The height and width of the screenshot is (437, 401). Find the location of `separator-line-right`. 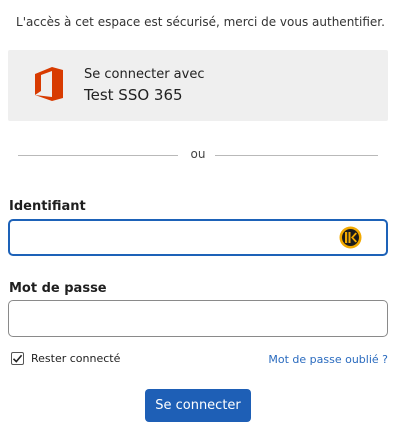

separator-line-right is located at coordinates (296, 155).